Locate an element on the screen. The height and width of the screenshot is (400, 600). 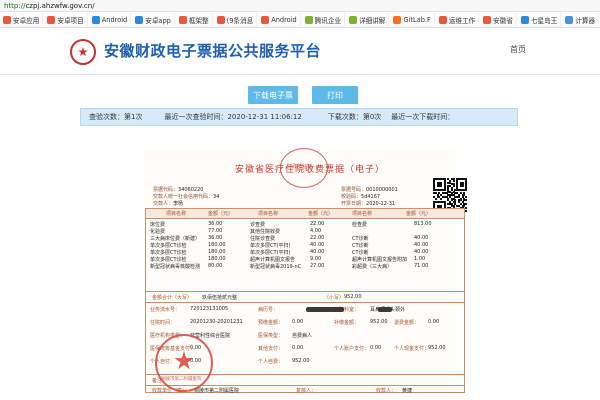
info-value: 20201230-20201231 is located at coordinates (216, 322).